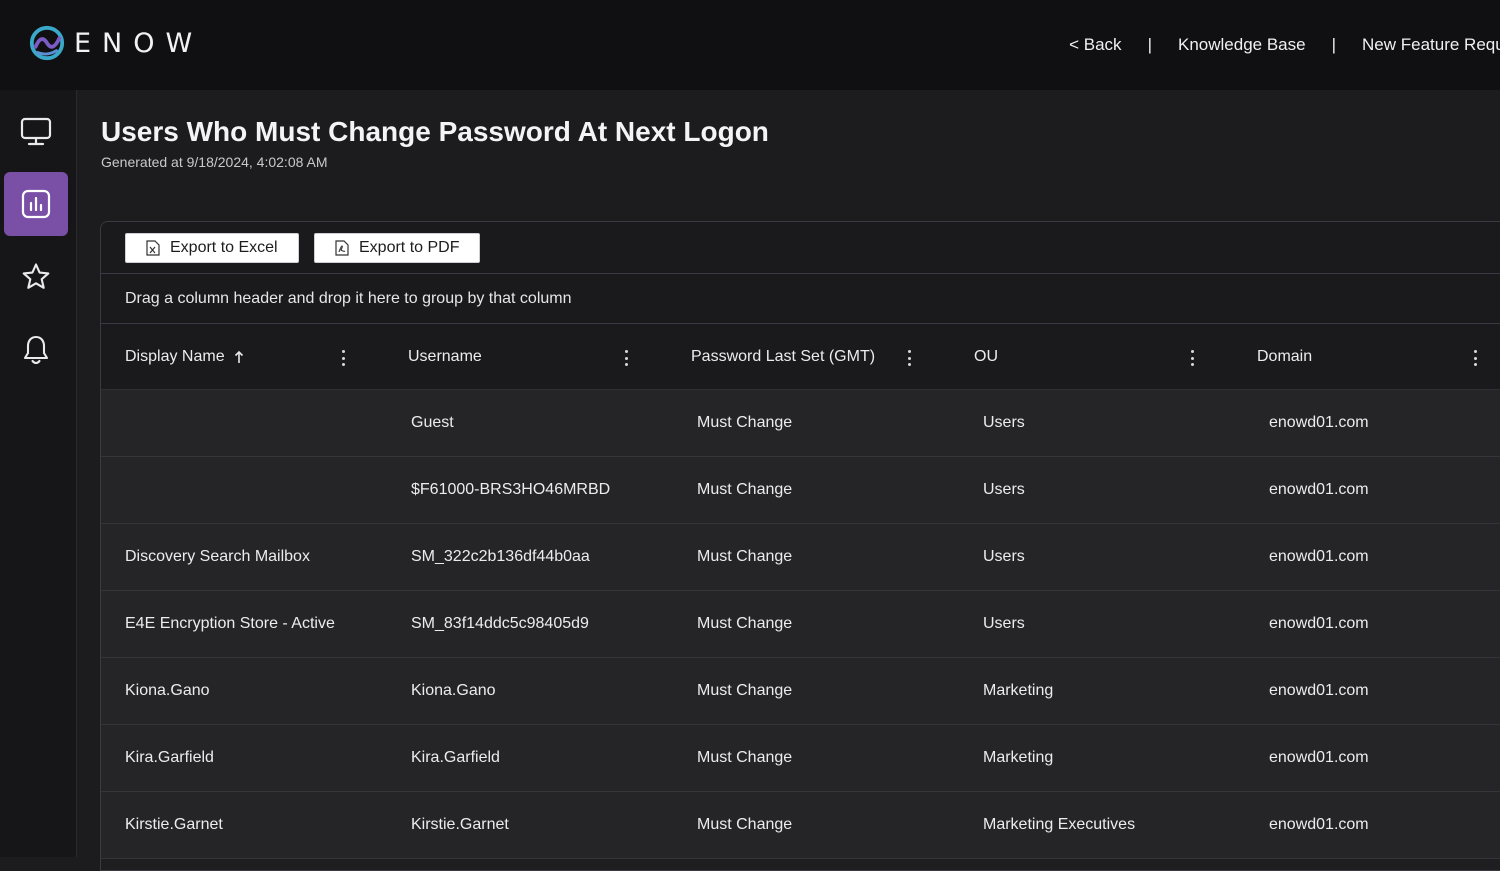 The width and height of the screenshot is (1500, 871). What do you see at coordinates (47, 43) in the screenshot?
I see `enow-logo-icon` at bounding box center [47, 43].